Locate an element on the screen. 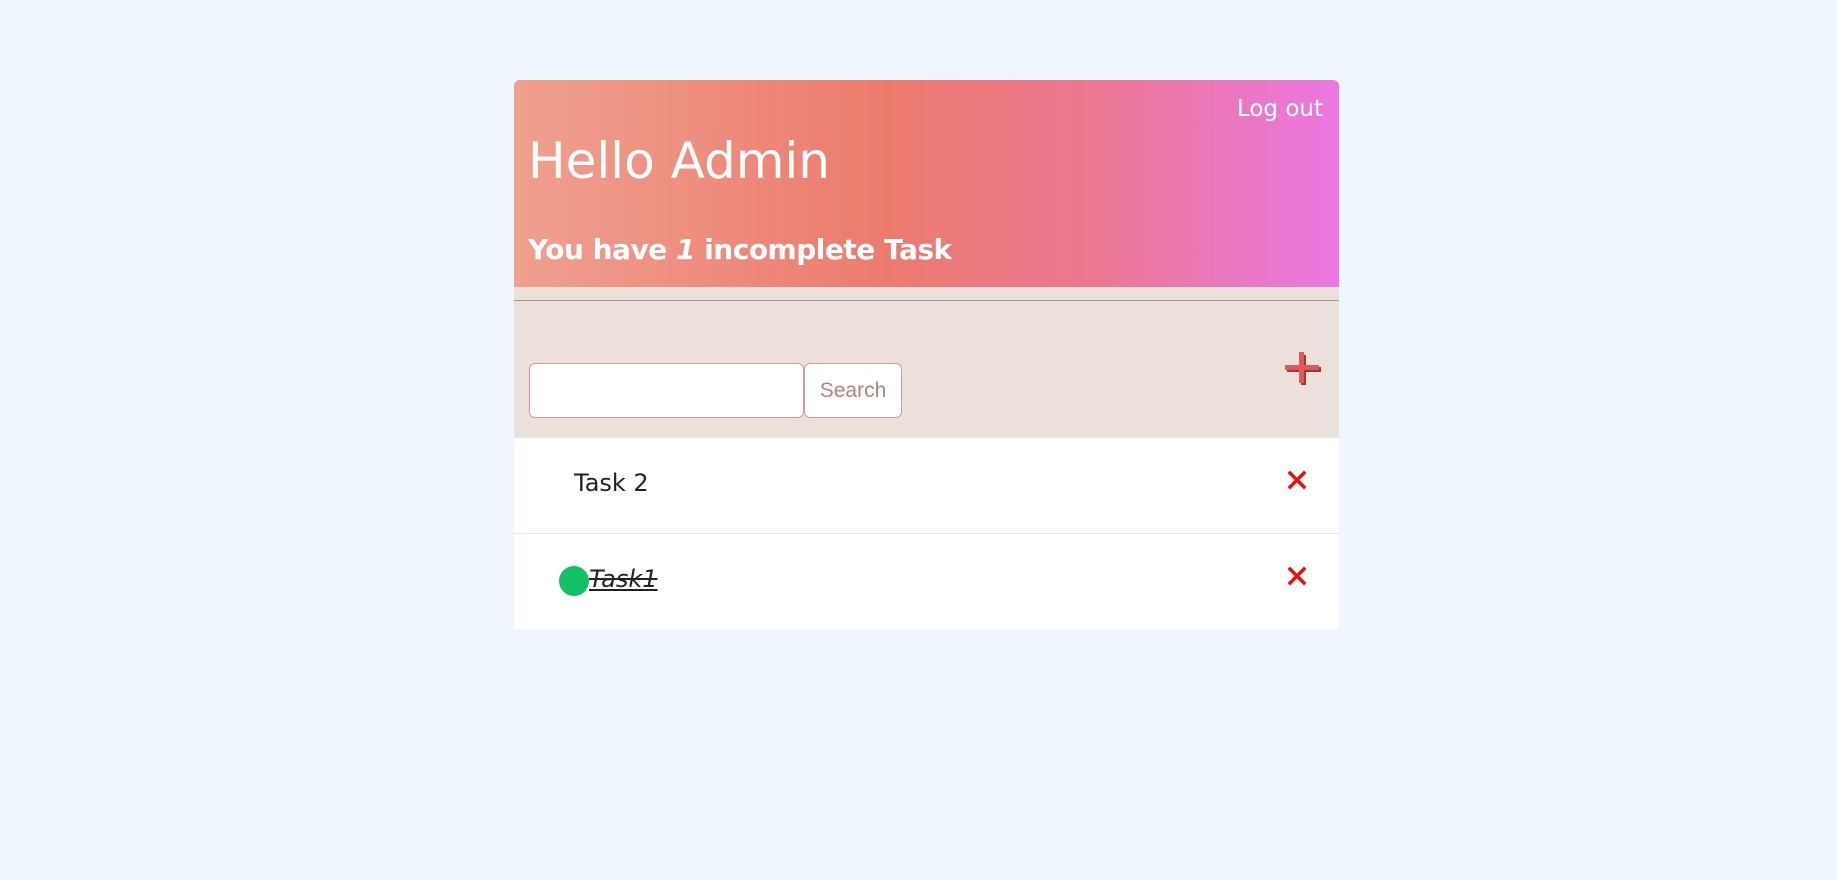 Image resolution: width=1837 pixels, height=880 pixels. greeting-title: Hello Admin is located at coordinates (679, 161).